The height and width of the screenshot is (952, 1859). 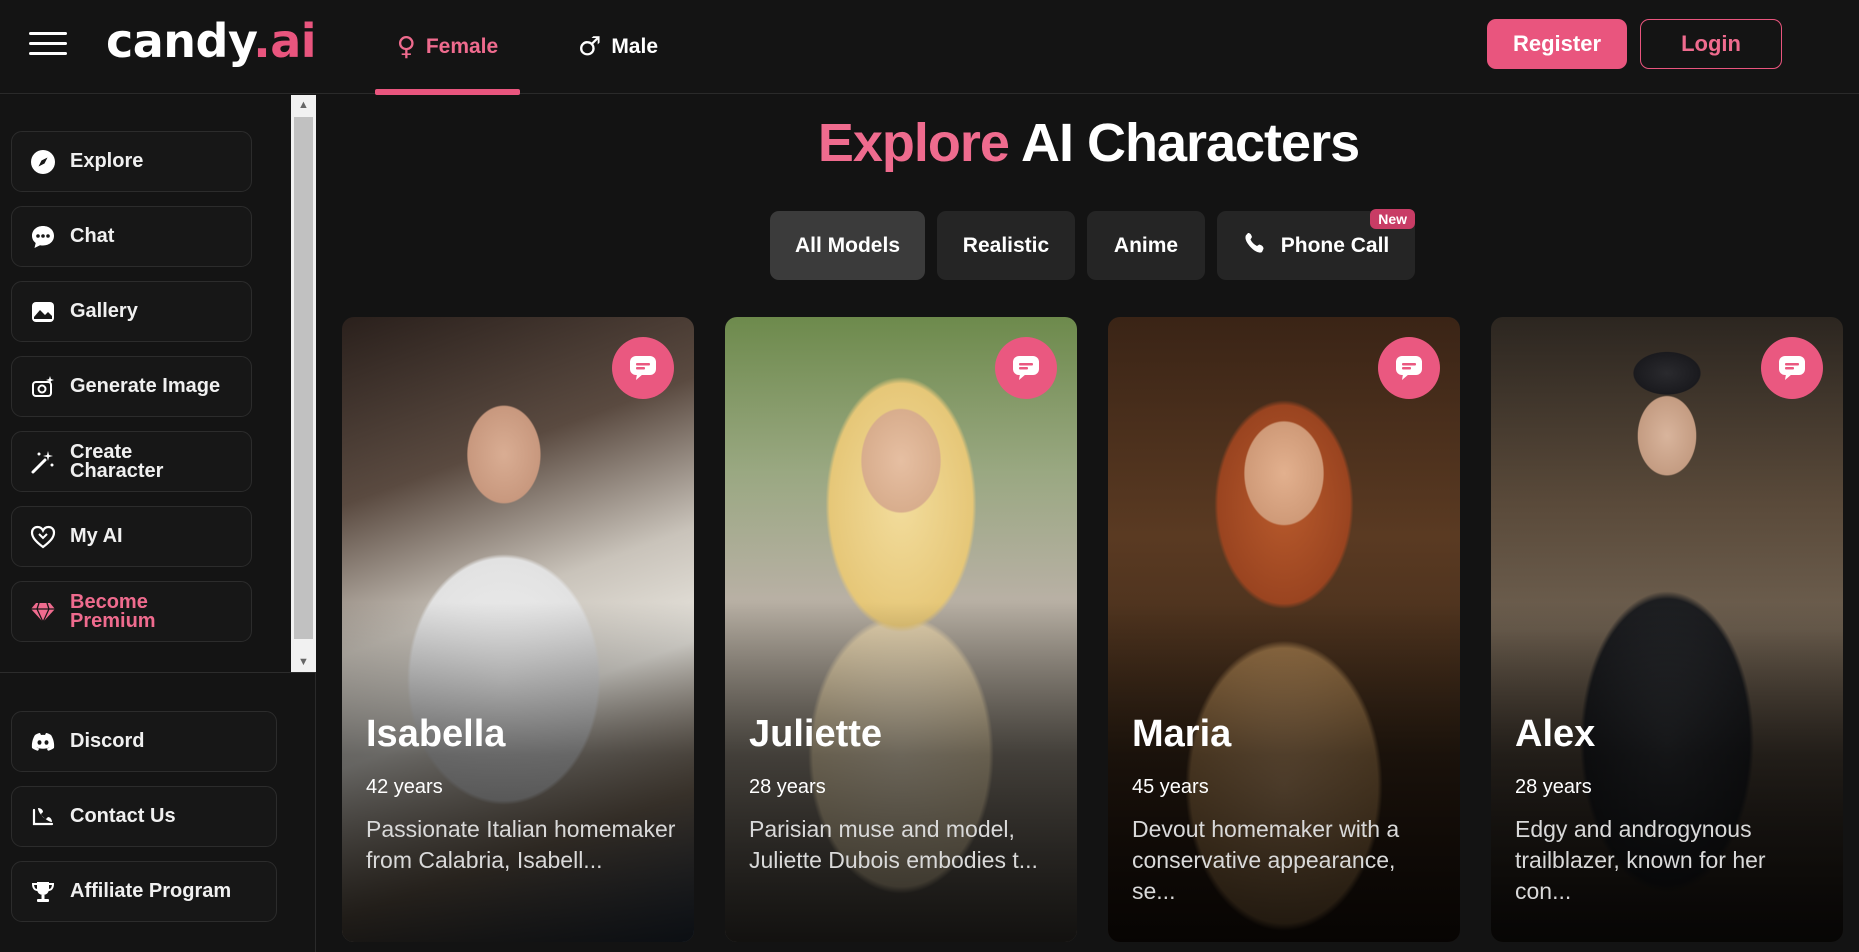 I want to click on diamond-icon, so click(x=43, y=612).